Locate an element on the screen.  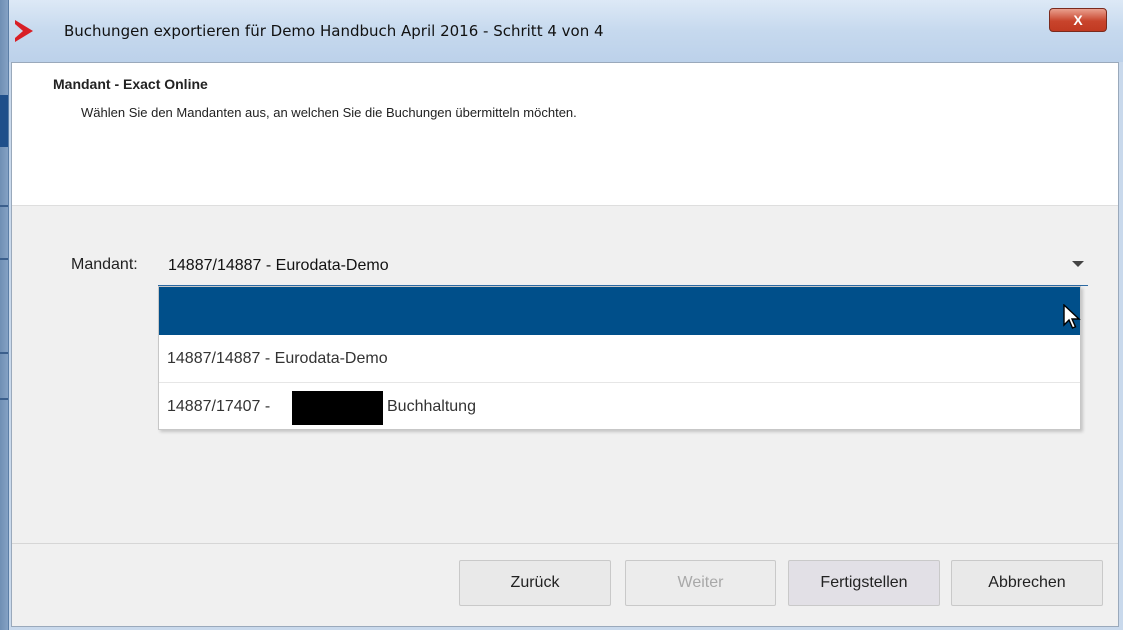
dropdown-option-eurodata-demo: 14887/14887 - Eurodata-Demo is located at coordinates (619, 359).